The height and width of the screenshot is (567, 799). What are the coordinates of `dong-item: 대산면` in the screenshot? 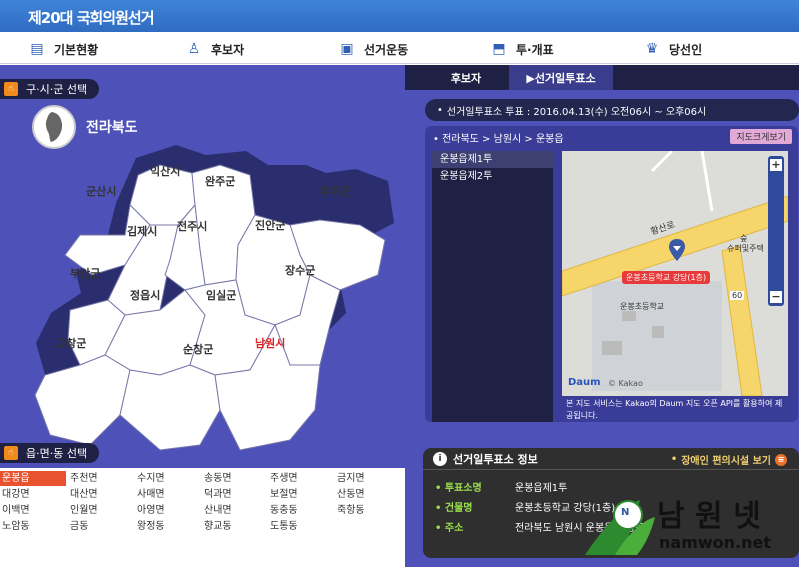 It's located at (101, 494).